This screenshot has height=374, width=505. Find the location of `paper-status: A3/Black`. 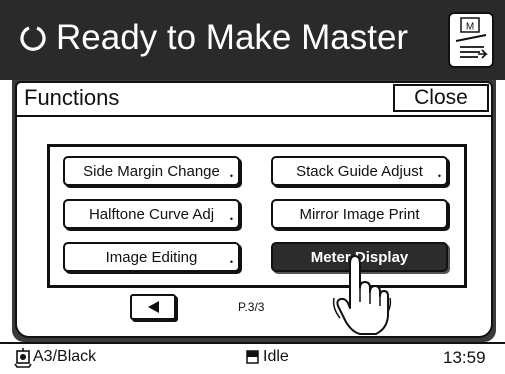

paper-status: A3/Black is located at coordinates (65, 356).